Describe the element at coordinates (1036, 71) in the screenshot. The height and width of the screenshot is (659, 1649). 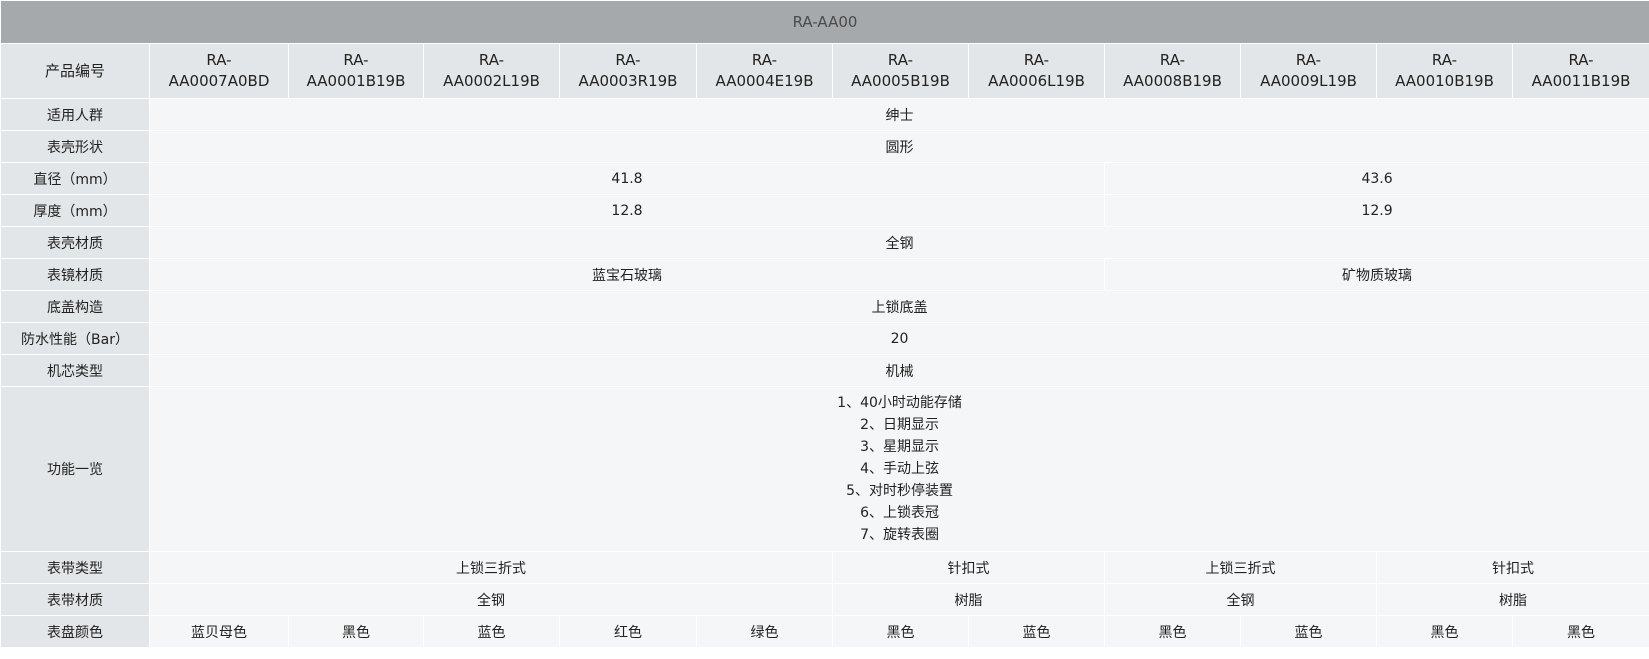
I see `model-cell: RA- AA0006L19B` at that location.